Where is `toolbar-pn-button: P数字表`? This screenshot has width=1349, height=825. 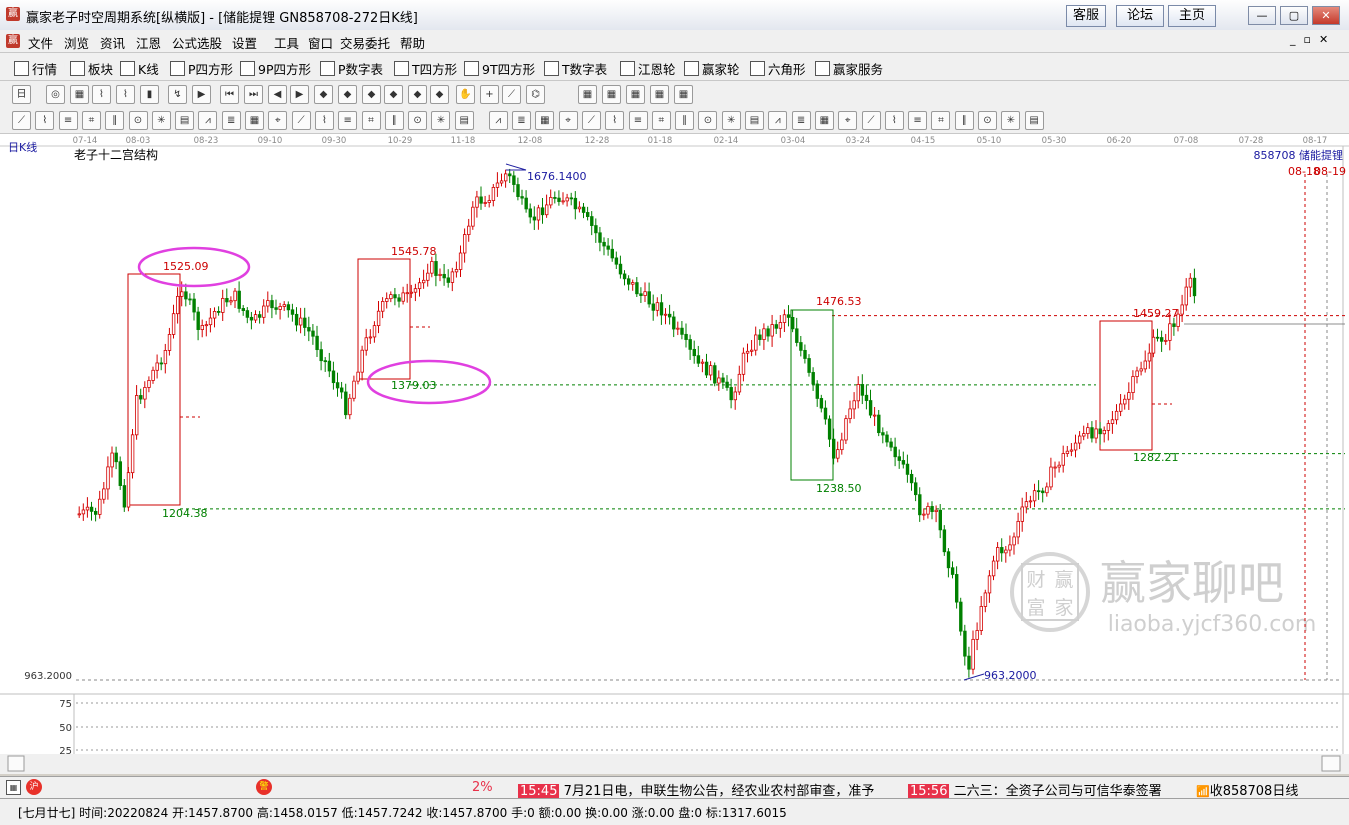 toolbar-pn-button: P数字表 is located at coordinates (351, 68).